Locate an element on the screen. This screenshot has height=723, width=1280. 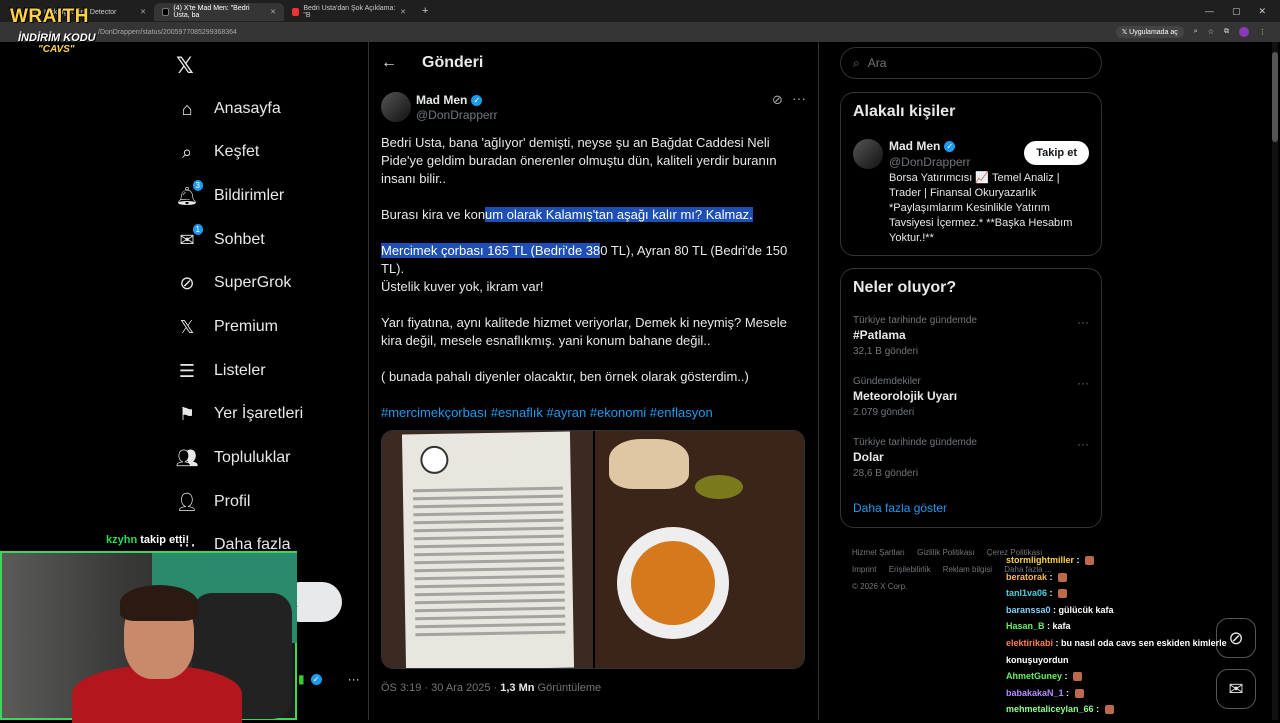
chat-username: beratorak is located at coordinates (1026, 577).